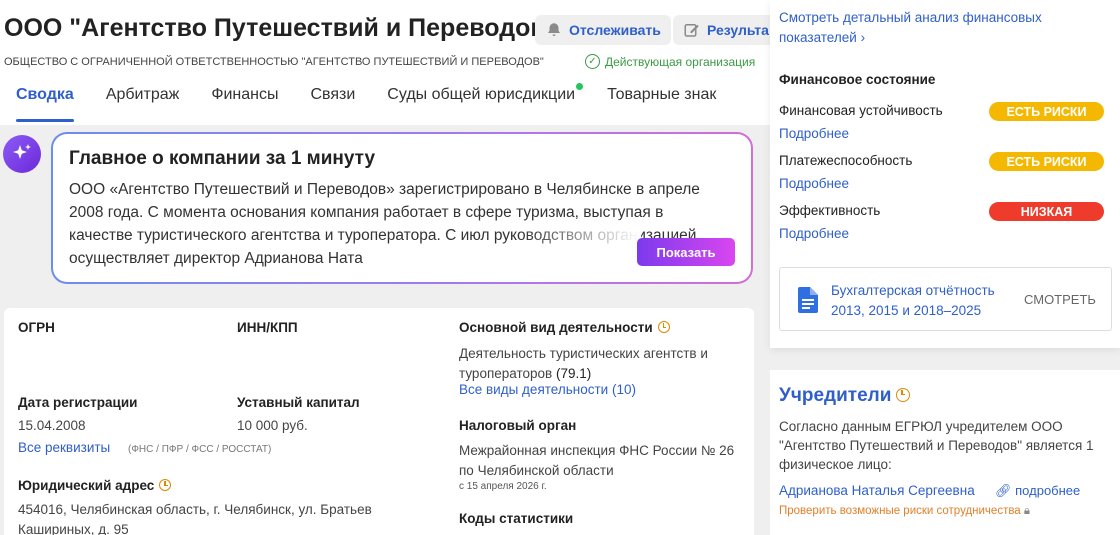 The width and height of the screenshot is (1120, 535). What do you see at coordinates (1060, 299) in the screenshot?
I see `report-view-button: СМОТРЕТЬ` at bounding box center [1060, 299].